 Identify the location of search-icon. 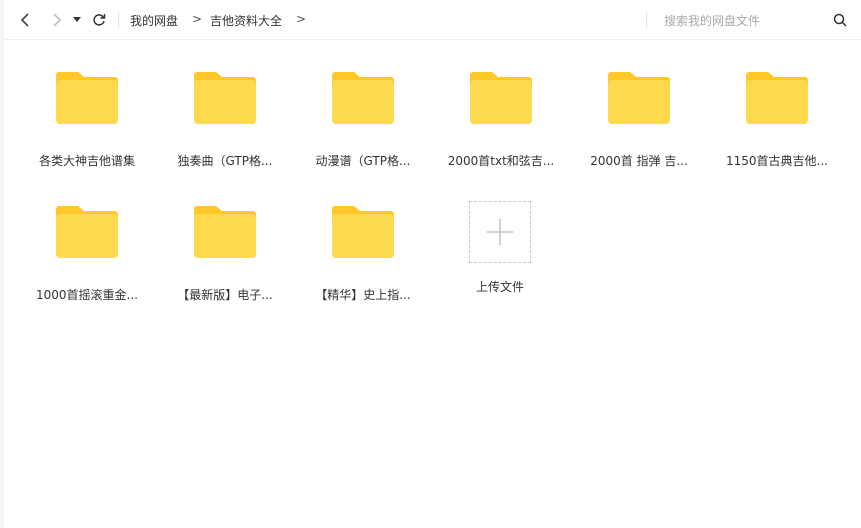
(840, 20).